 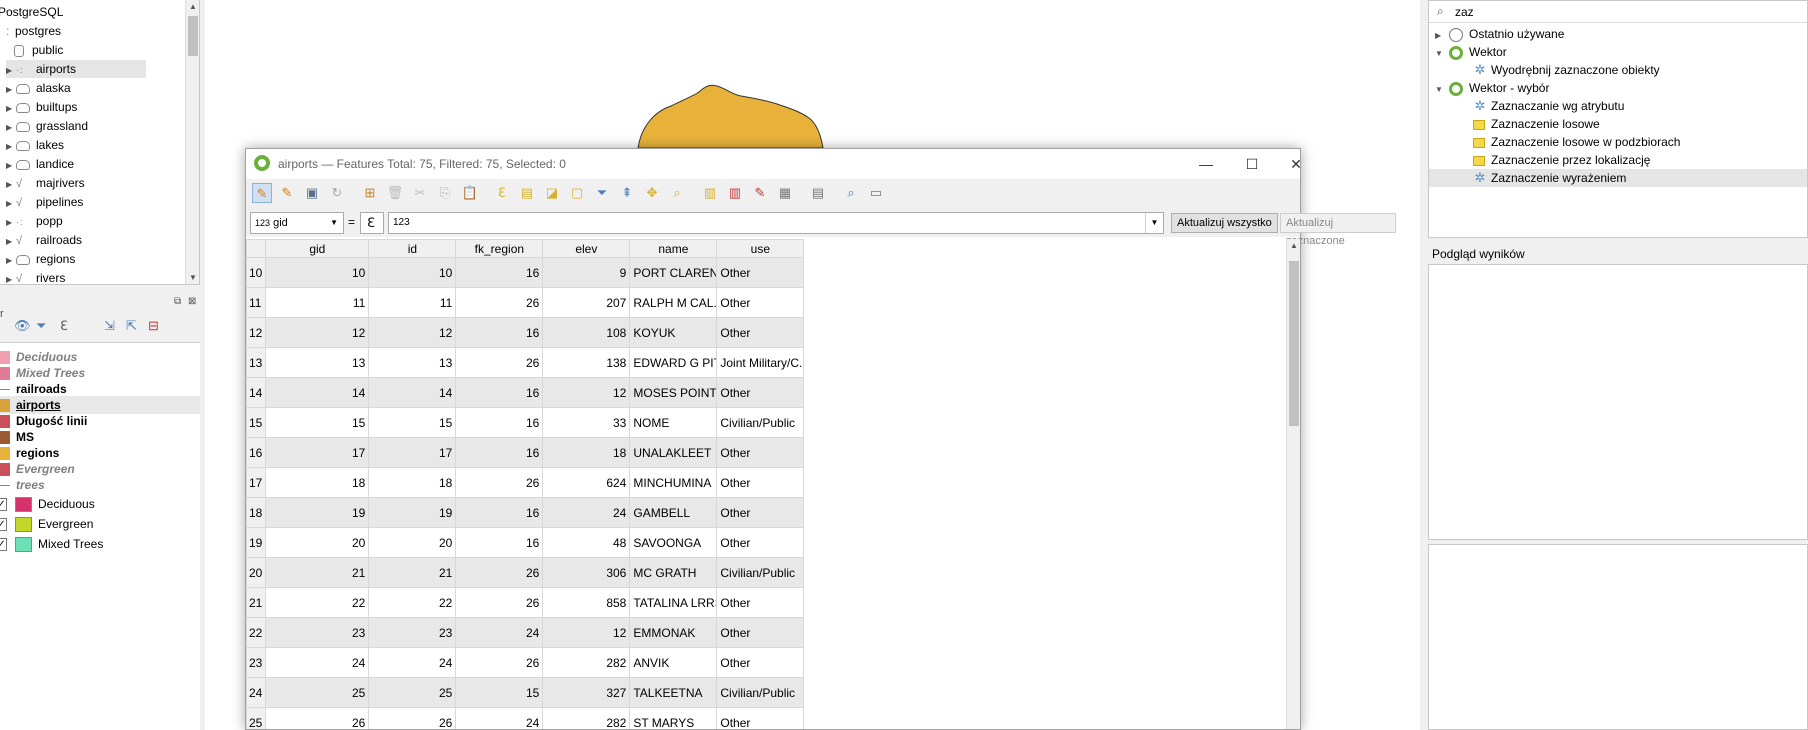 What do you see at coordinates (502, 193) in the screenshot?
I see `select-expression-icon: ℇ` at bounding box center [502, 193].